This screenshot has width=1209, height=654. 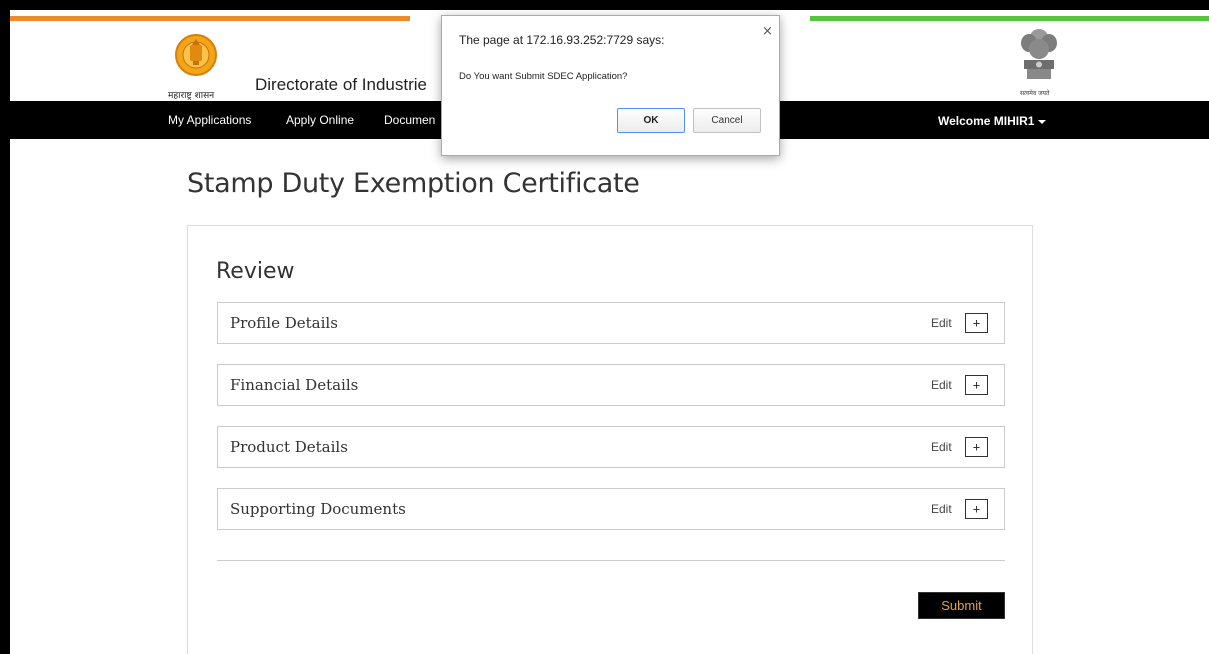 What do you see at coordinates (1035, 93) in the screenshot?
I see `emblem-caption: सत्यमेव जयते` at bounding box center [1035, 93].